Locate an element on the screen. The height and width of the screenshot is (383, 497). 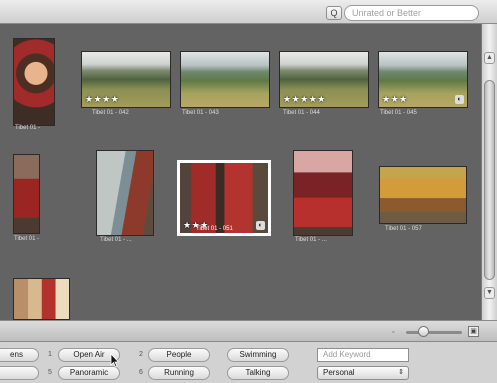
photo-caption: Tibet 01 - 043 is located at coordinates (200, 113).